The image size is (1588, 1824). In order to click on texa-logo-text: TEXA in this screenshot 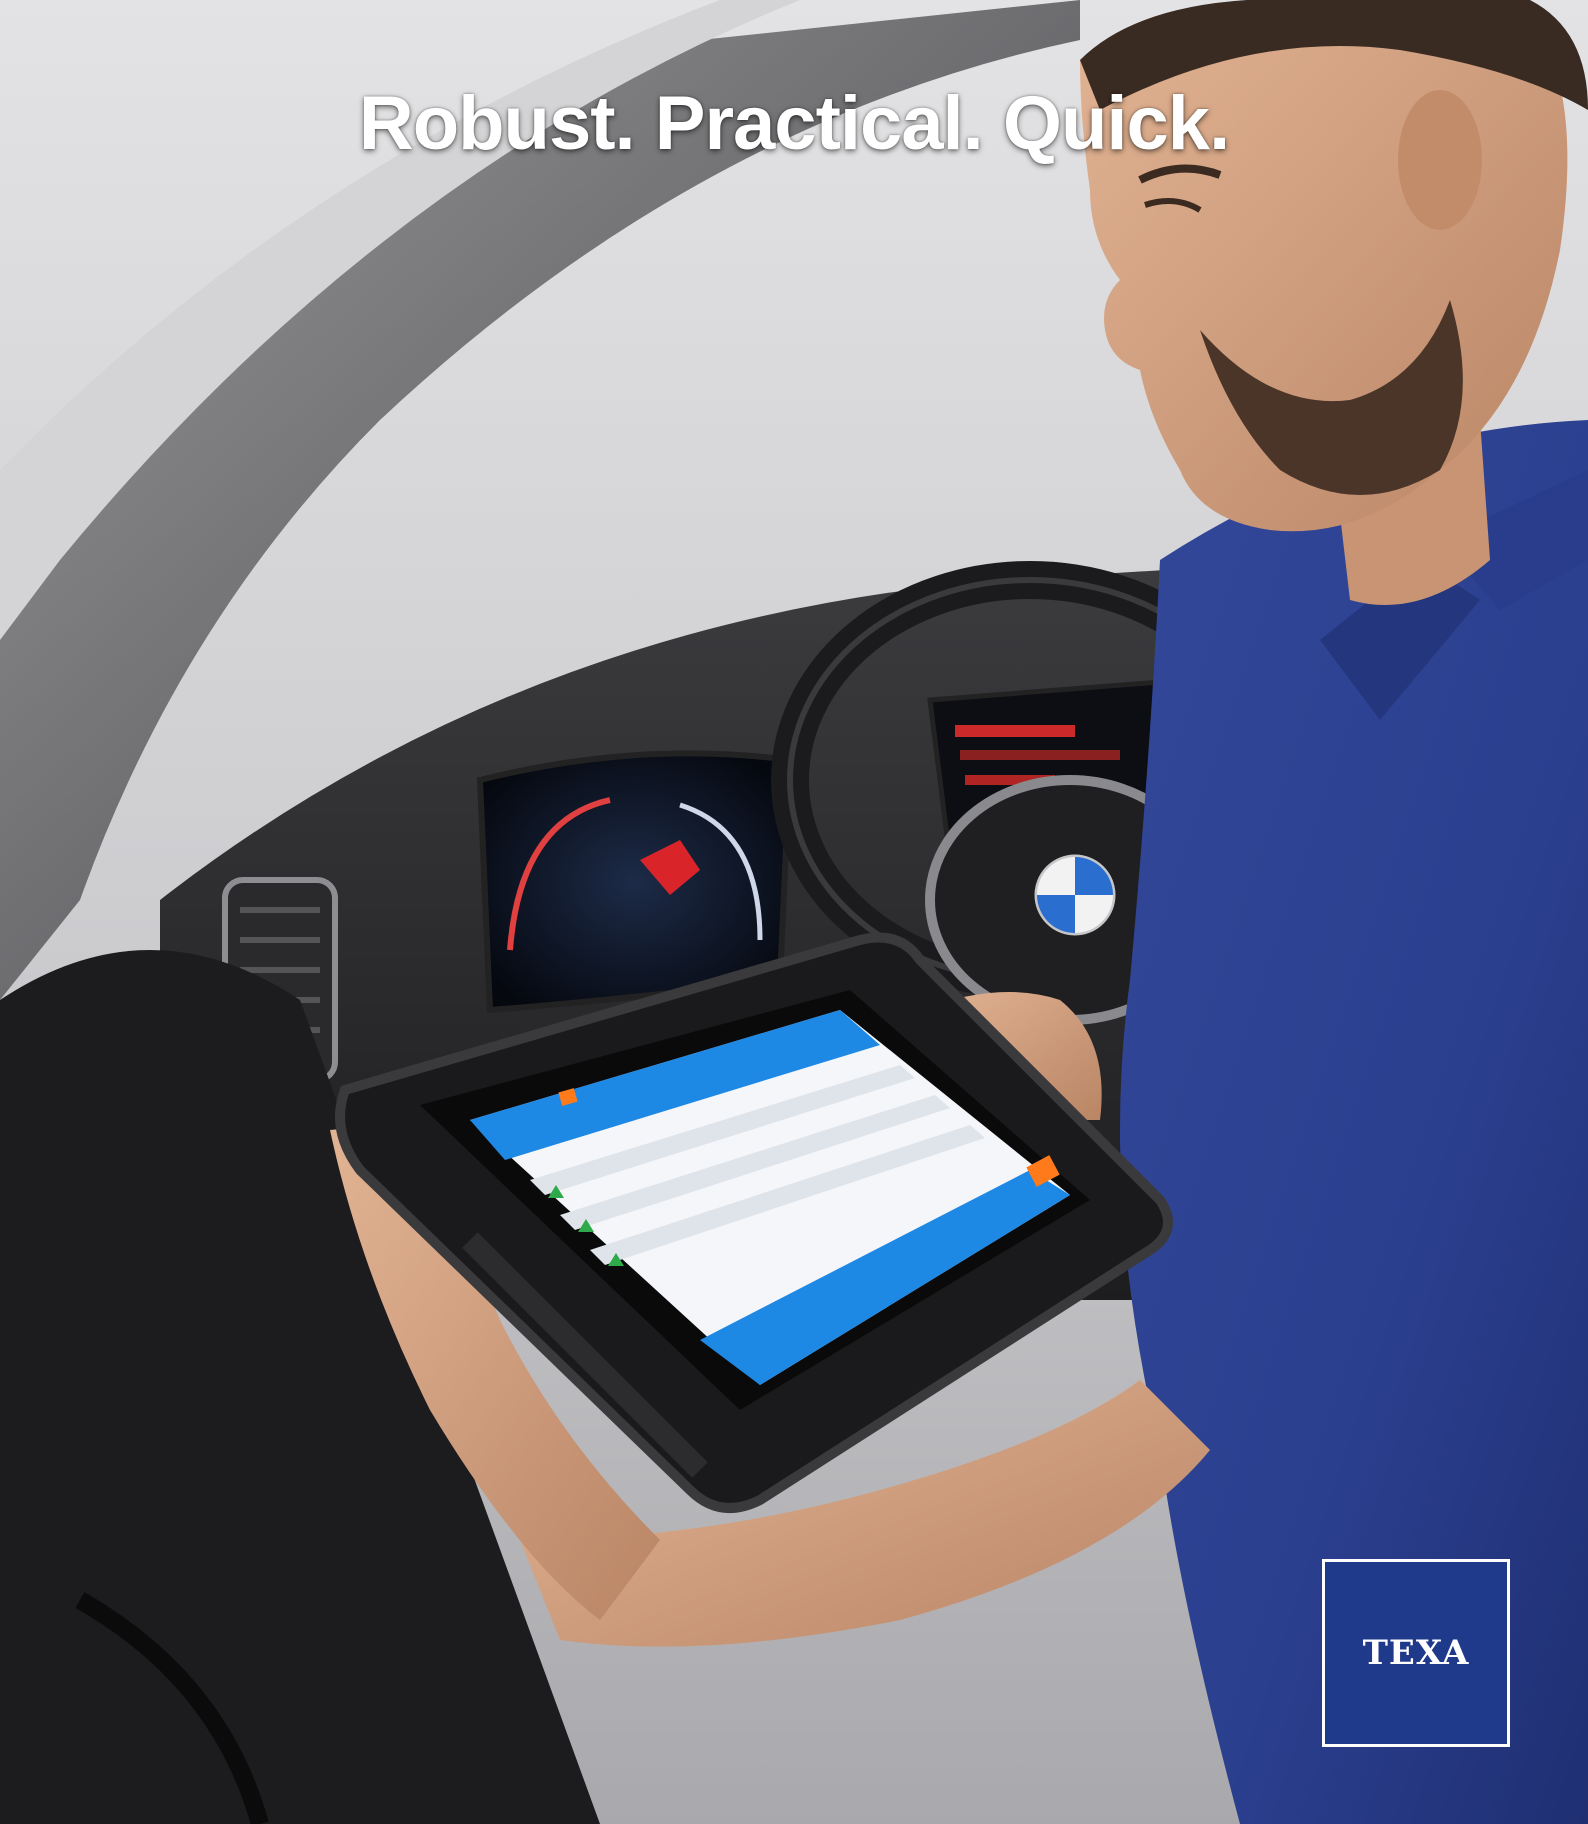, I will do `click(1416, 1653)`.